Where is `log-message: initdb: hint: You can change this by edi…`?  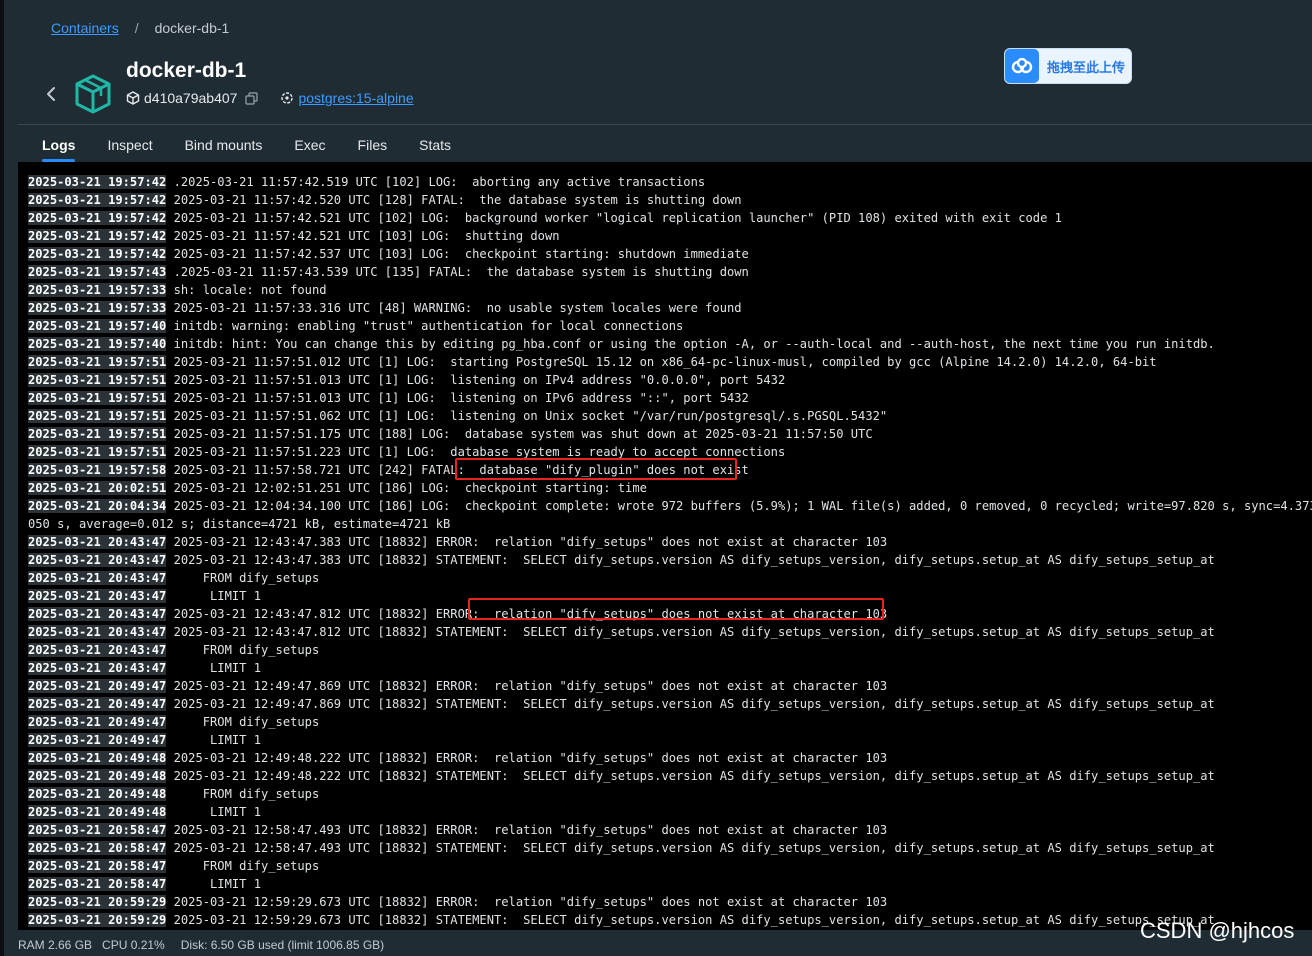 log-message: initdb: hint: You can change this by edi… is located at coordinates (694, 344).